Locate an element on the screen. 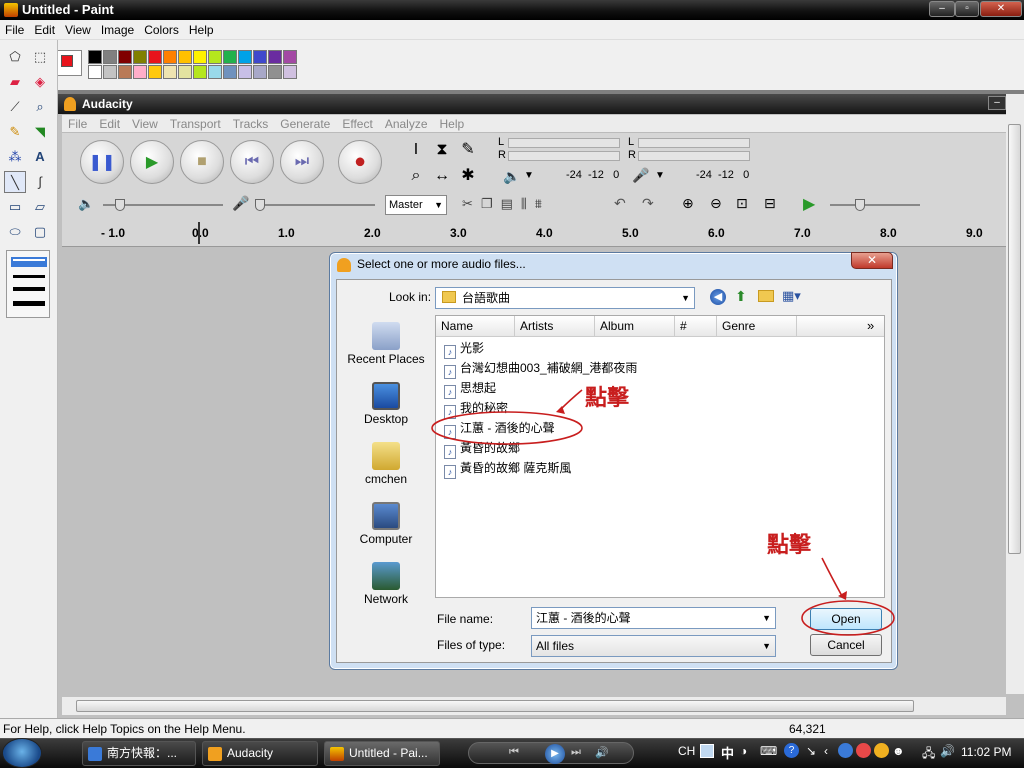  start-button is located at coordinates (22, 753).